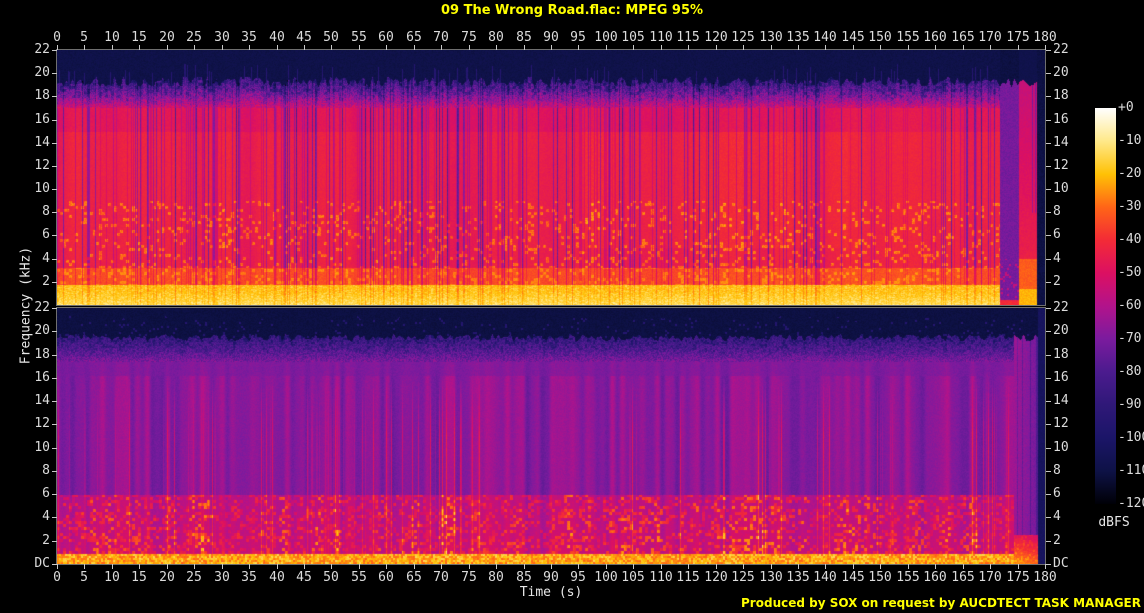  I want to click on page-title: 09 The Wrong Road.flac: MPEG 95%, so click(572, 10).